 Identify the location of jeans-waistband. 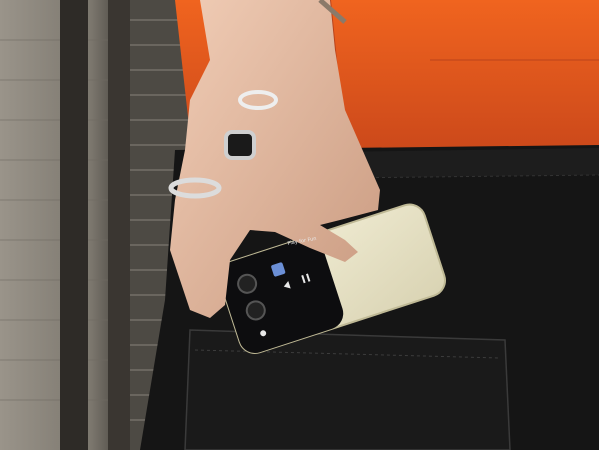
(467, 163).